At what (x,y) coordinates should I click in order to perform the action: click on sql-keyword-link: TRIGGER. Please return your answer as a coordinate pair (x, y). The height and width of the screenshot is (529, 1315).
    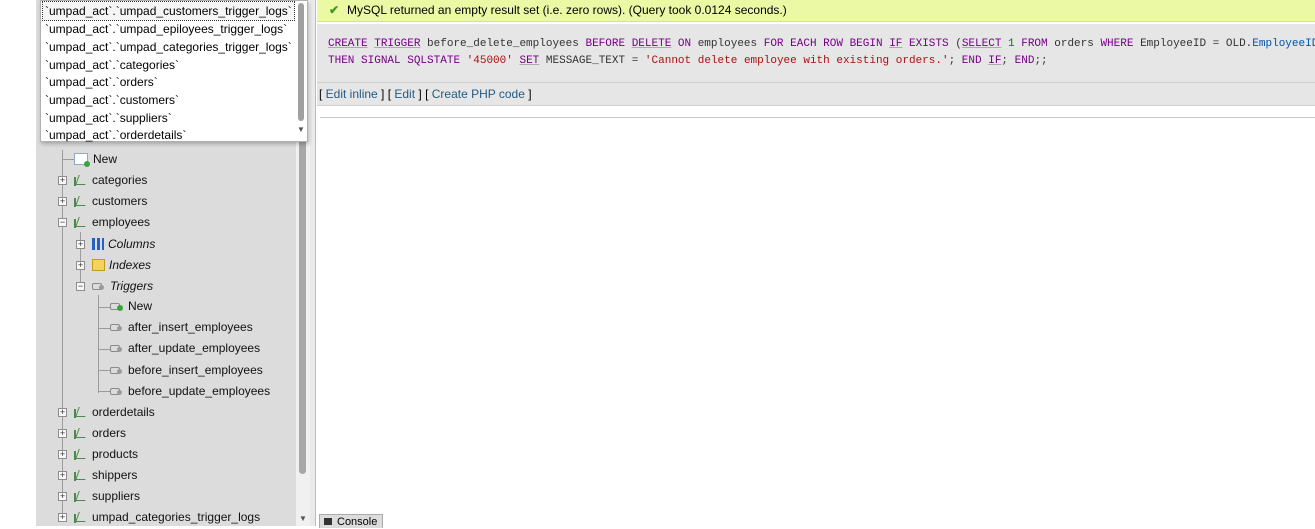
    Looking at the image, I should click on (397, 44).